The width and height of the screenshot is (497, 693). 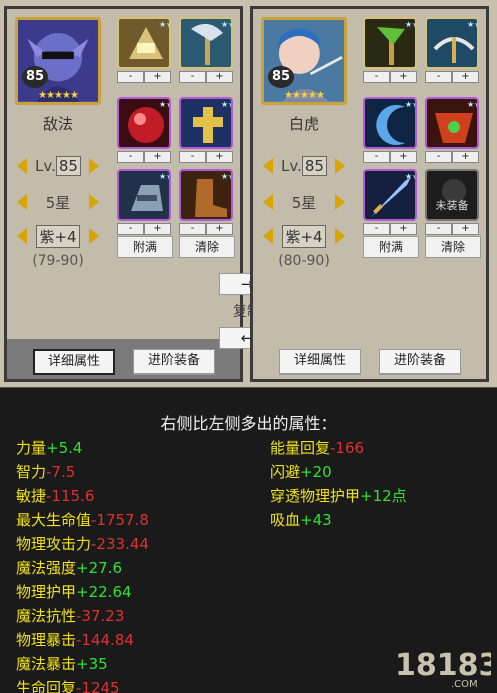 I want to click on stat-value: -115.6, so click(x=70, y=496).